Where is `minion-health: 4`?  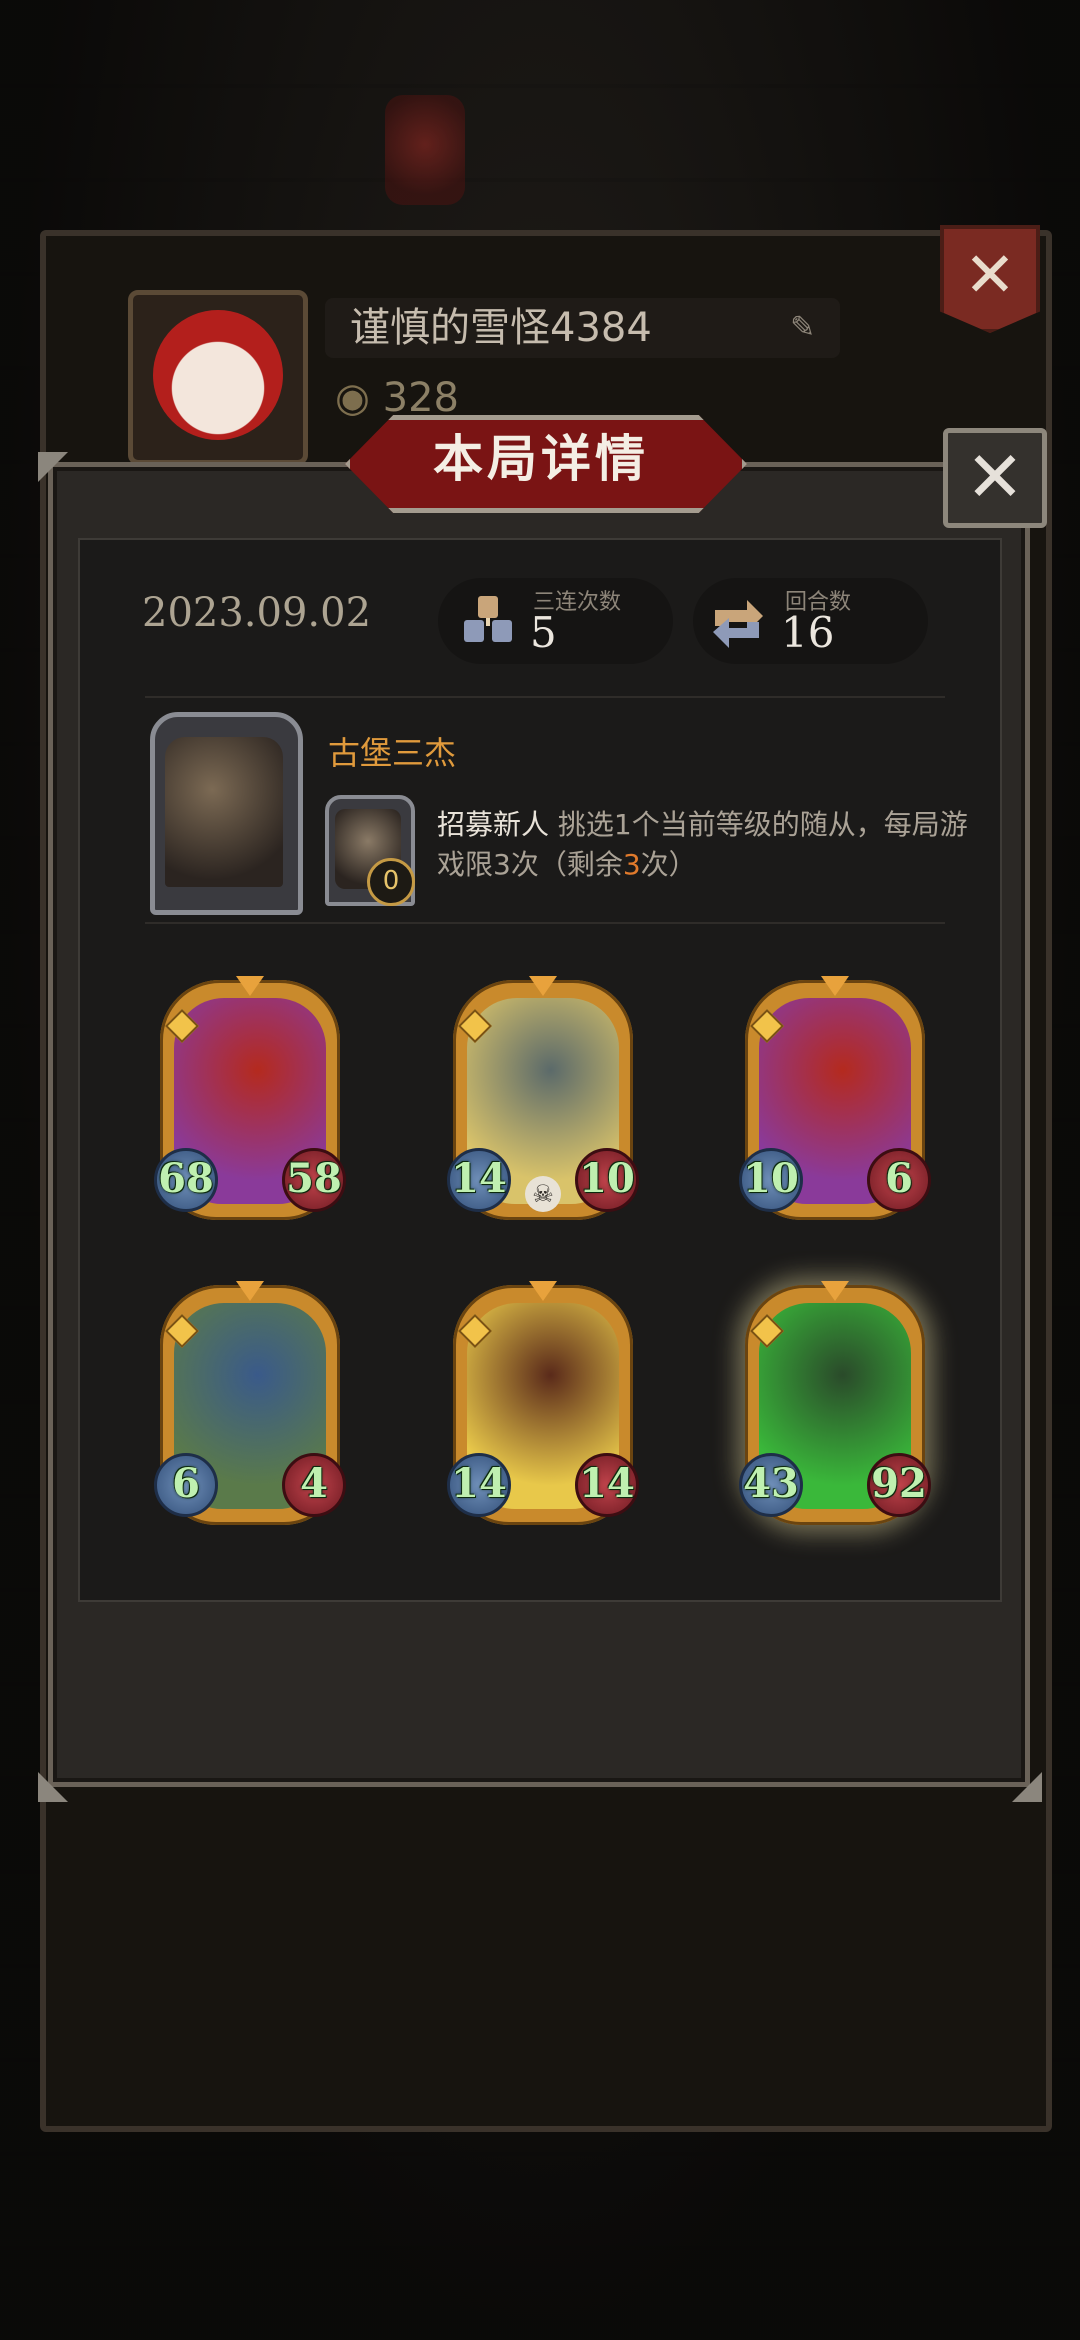 minion-health: 4 is located at coordinates (314, 1485).